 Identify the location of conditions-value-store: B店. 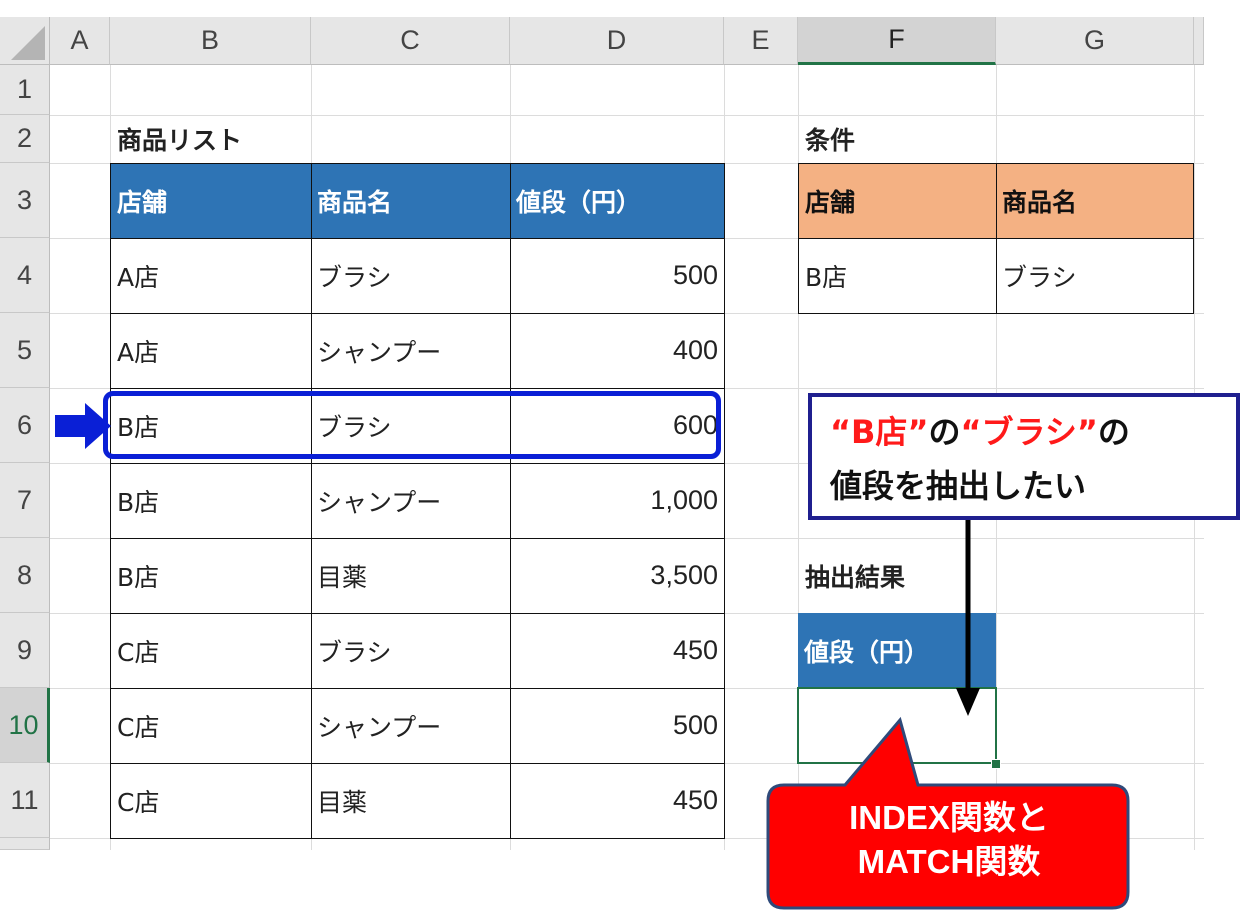
(897, 275).